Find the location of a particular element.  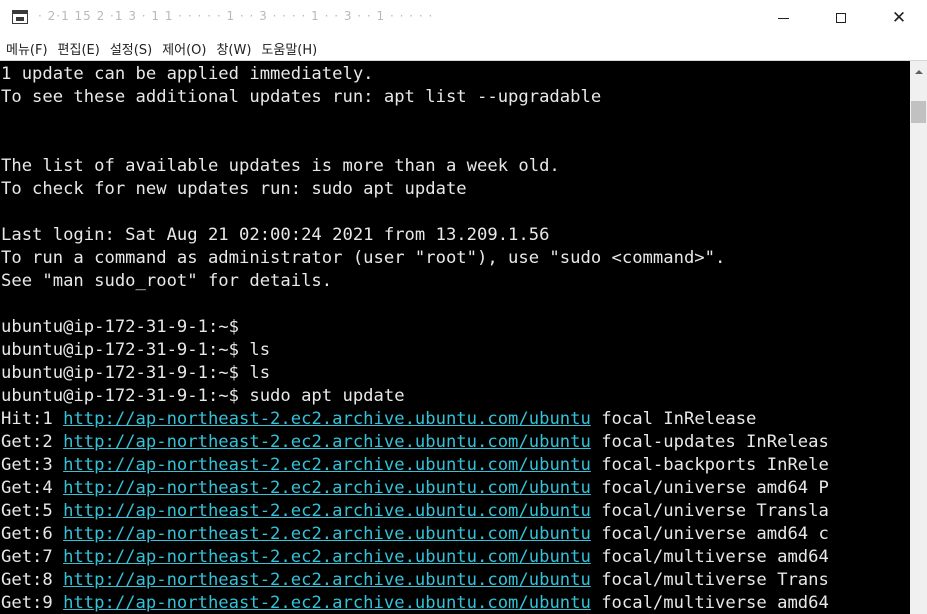

maximize-button is located at coordinates (841, 18).